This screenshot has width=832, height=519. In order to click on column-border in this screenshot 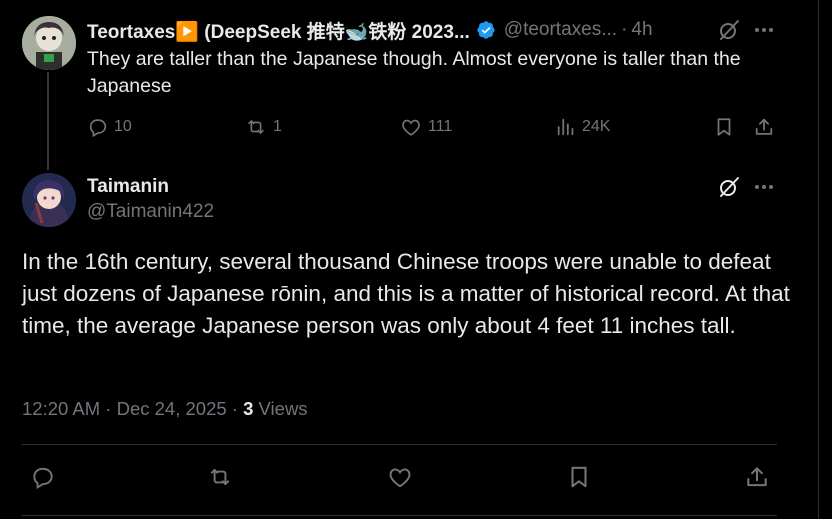, I will do `click(818, 259)`.